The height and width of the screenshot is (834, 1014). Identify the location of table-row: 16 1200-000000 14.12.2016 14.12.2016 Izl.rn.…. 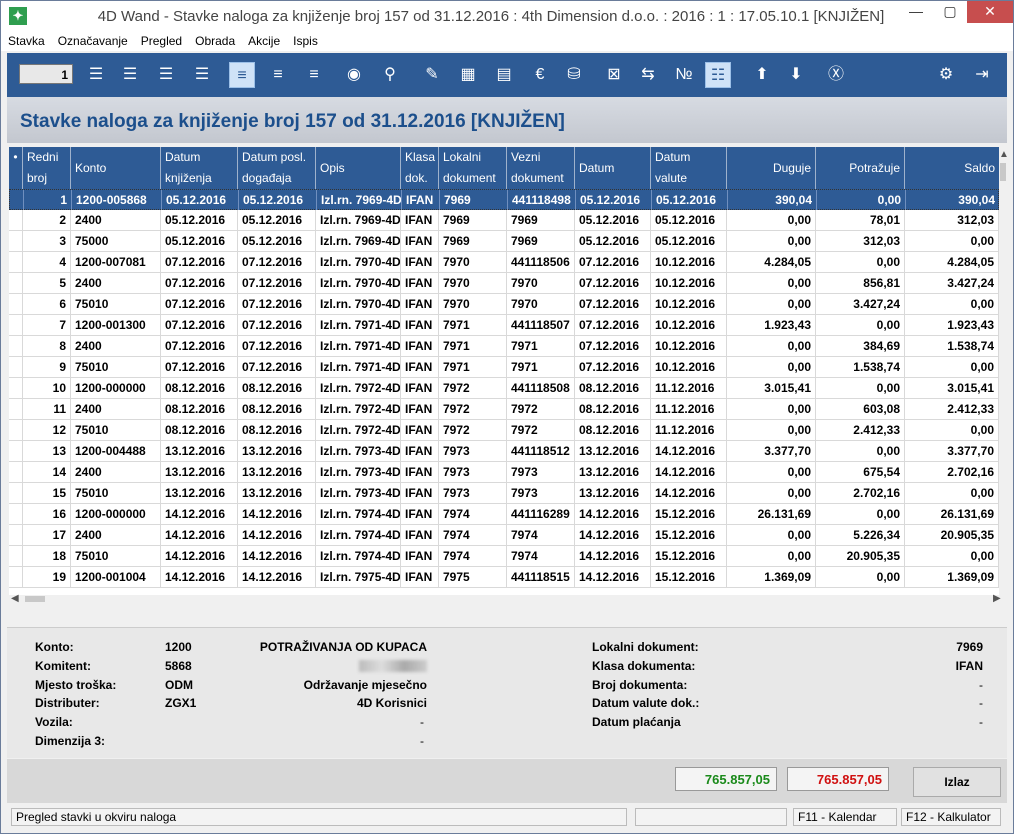
(504, 514).